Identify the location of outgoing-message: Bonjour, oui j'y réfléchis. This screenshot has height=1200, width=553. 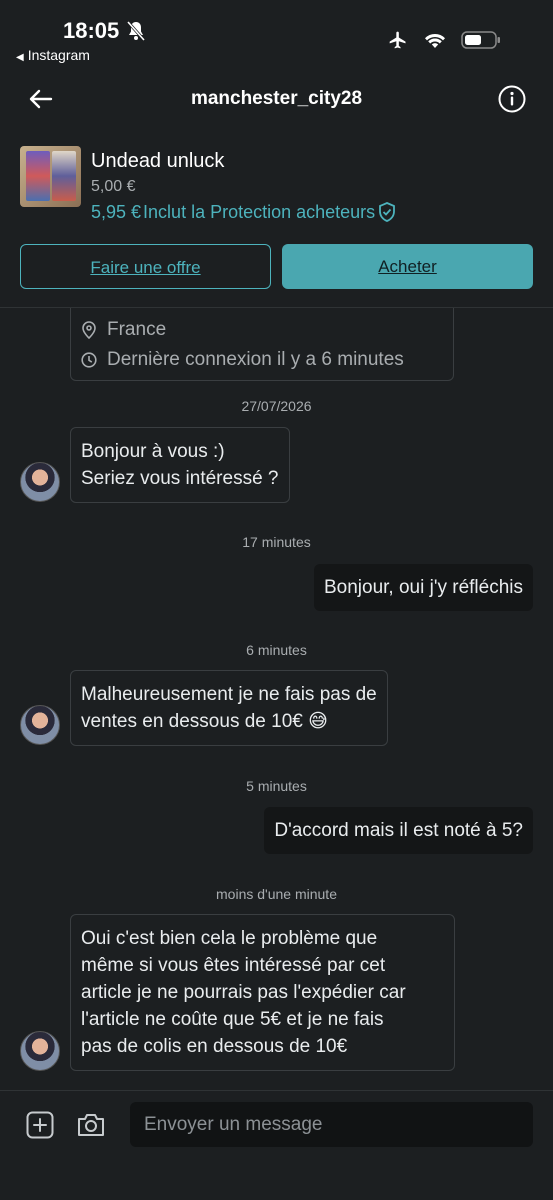
(423, 587).